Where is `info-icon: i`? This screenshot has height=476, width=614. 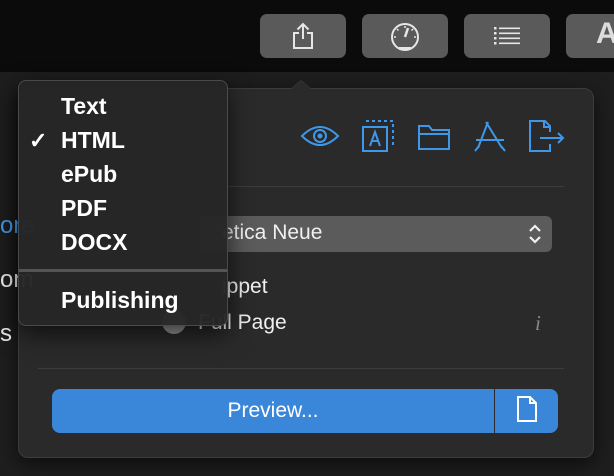
info-icon: i is located at coordinates (538, 323).